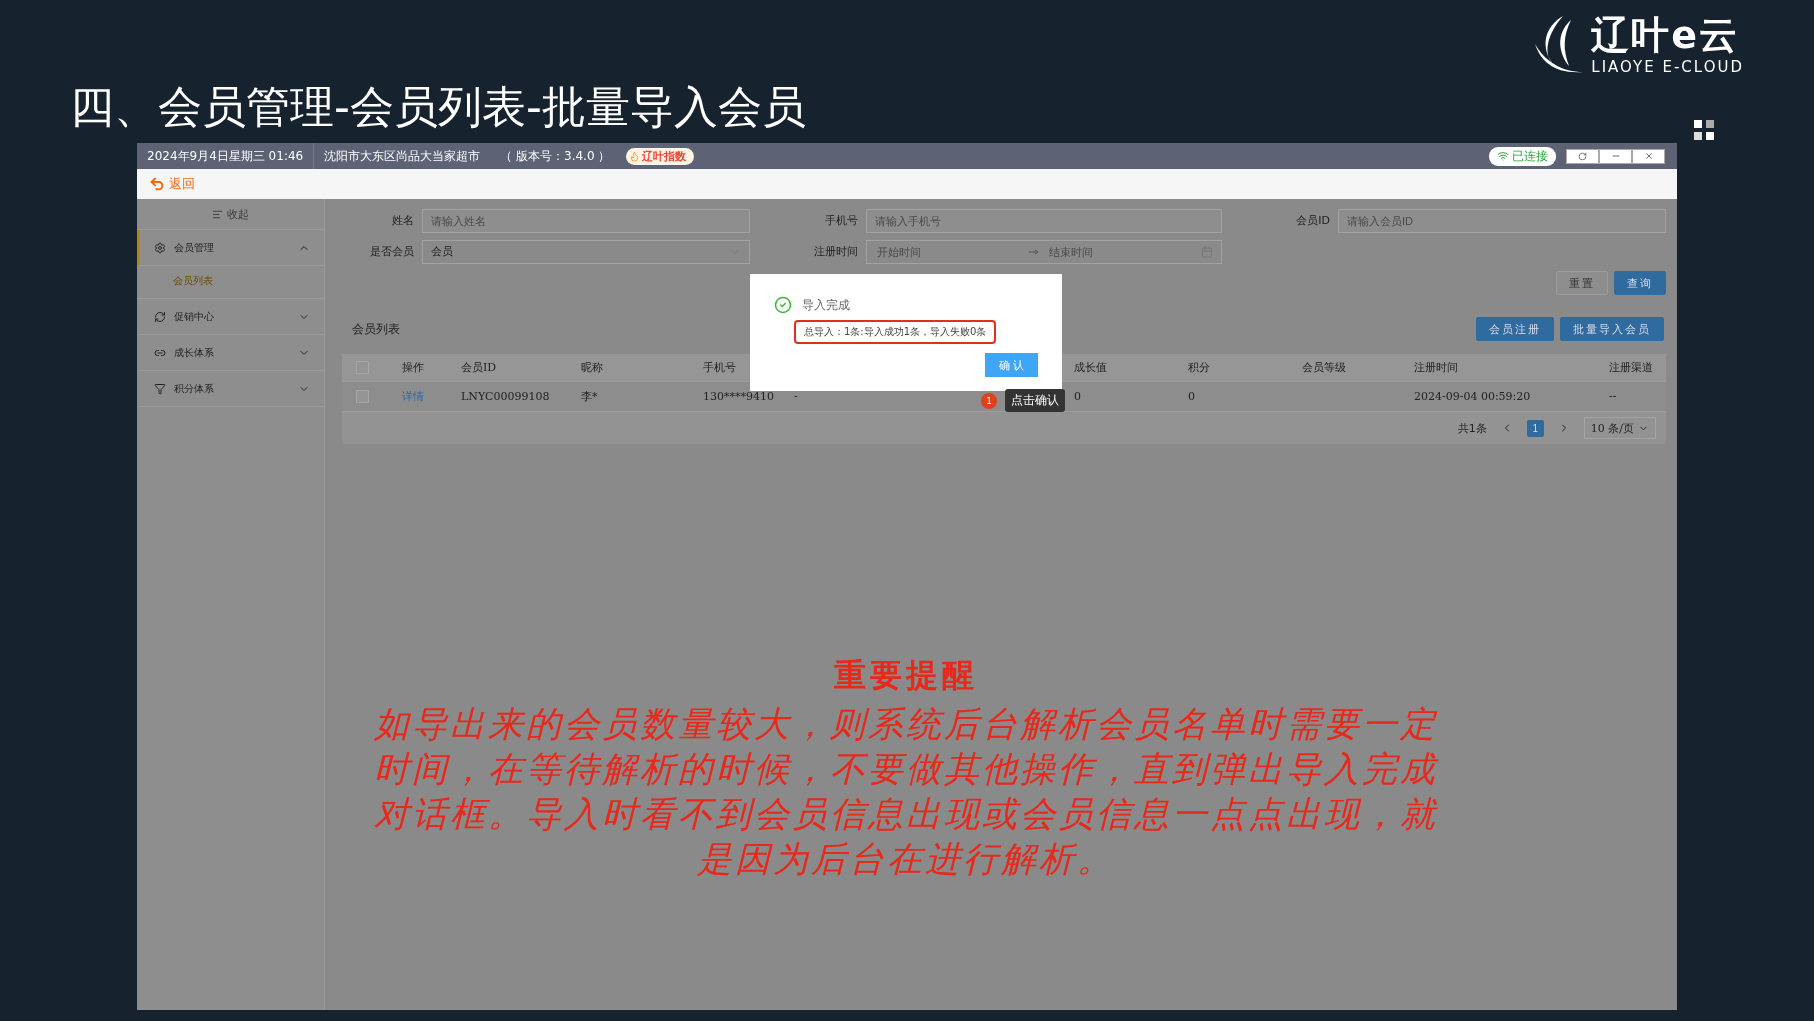 The width and height of the screenshot is (1814, 1021). What do you see at coordinates (1035, 400) in the screenshot?
I see `tooltip: 点击确认` at bounding box center [1035, 400].